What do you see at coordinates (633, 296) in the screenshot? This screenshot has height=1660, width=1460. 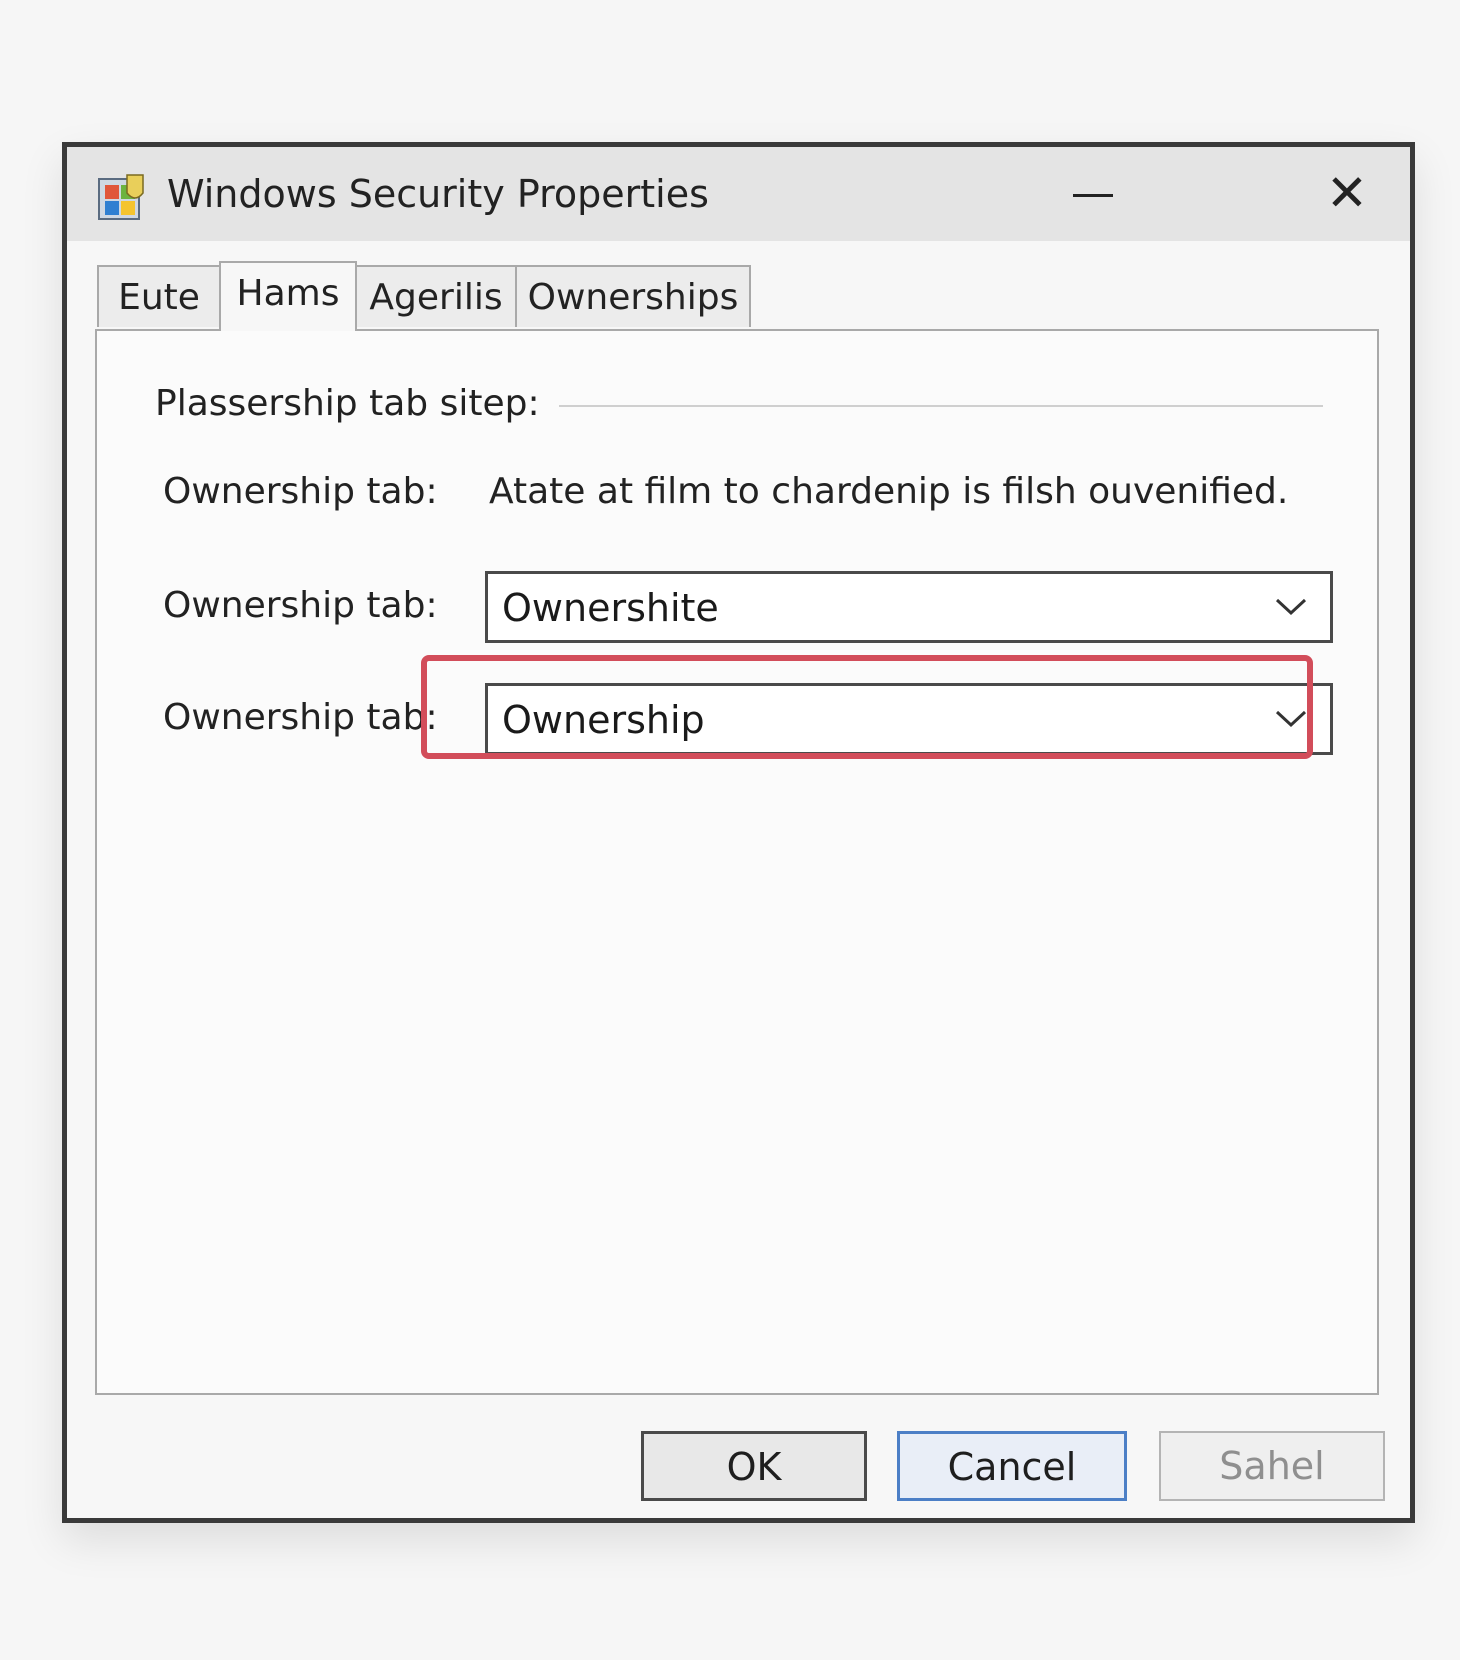 I see `tab-ownerships: Ownerships` at bounding box center [633, 296].